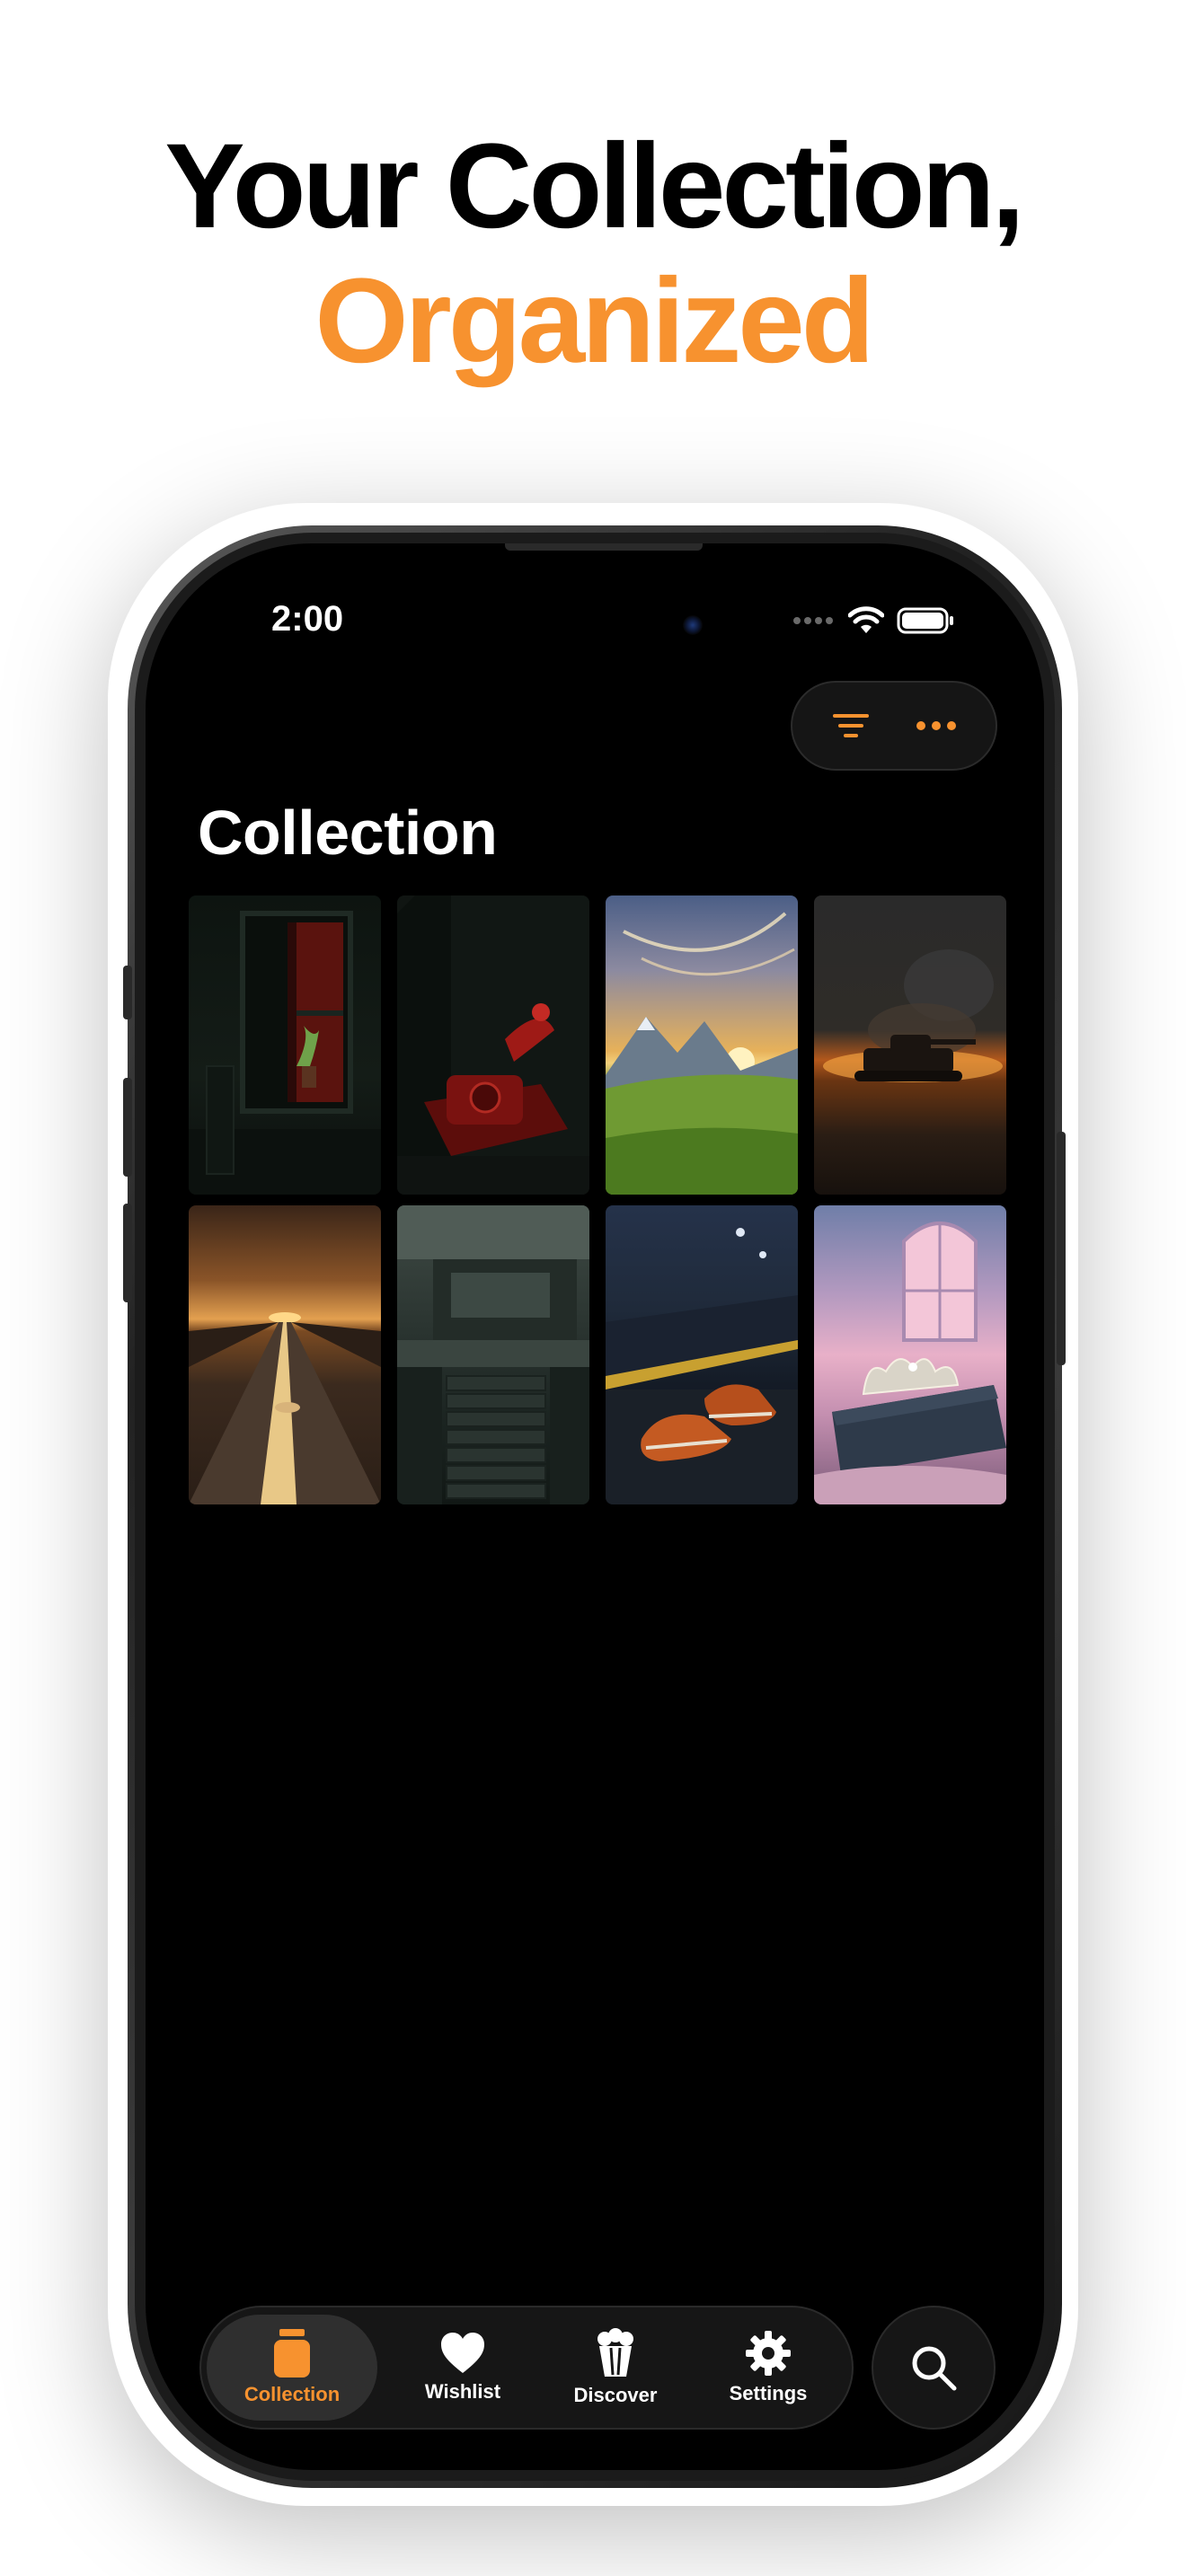  What do you see at coordinates (292, 2394) in the screenshot?
I see `tab-label: Collection` at bounding box center [292, 2394].